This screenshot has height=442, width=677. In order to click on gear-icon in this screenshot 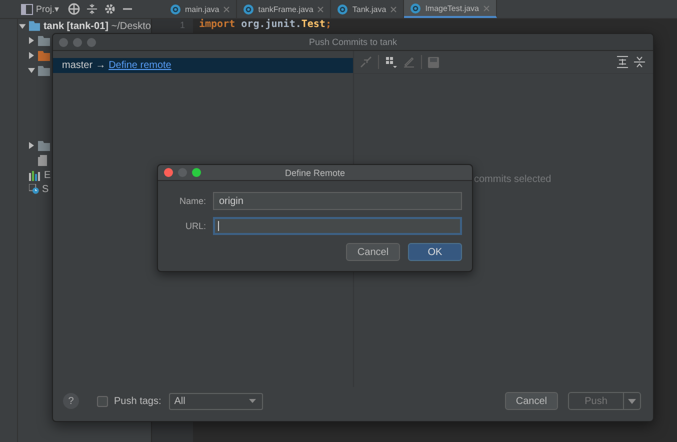, I will do `click(110, 9)`.